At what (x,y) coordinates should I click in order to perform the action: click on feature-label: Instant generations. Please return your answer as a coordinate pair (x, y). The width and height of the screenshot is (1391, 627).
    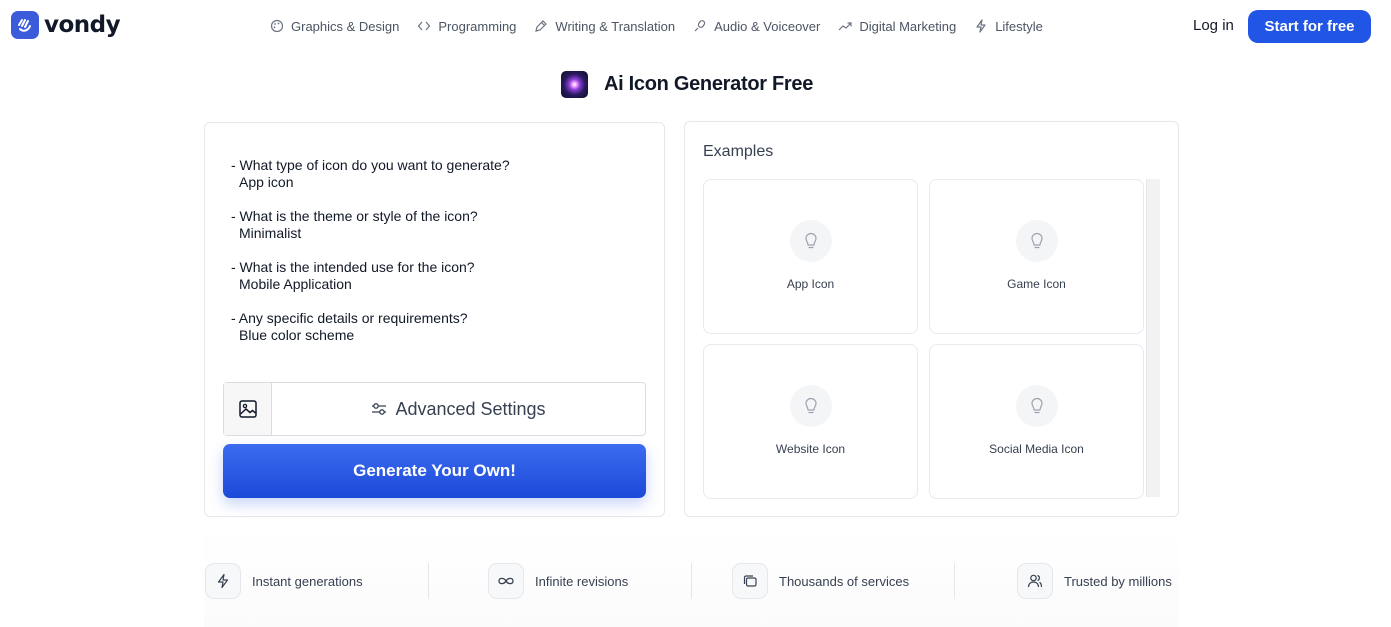
    Looking at the image, I should click on (307, 581).